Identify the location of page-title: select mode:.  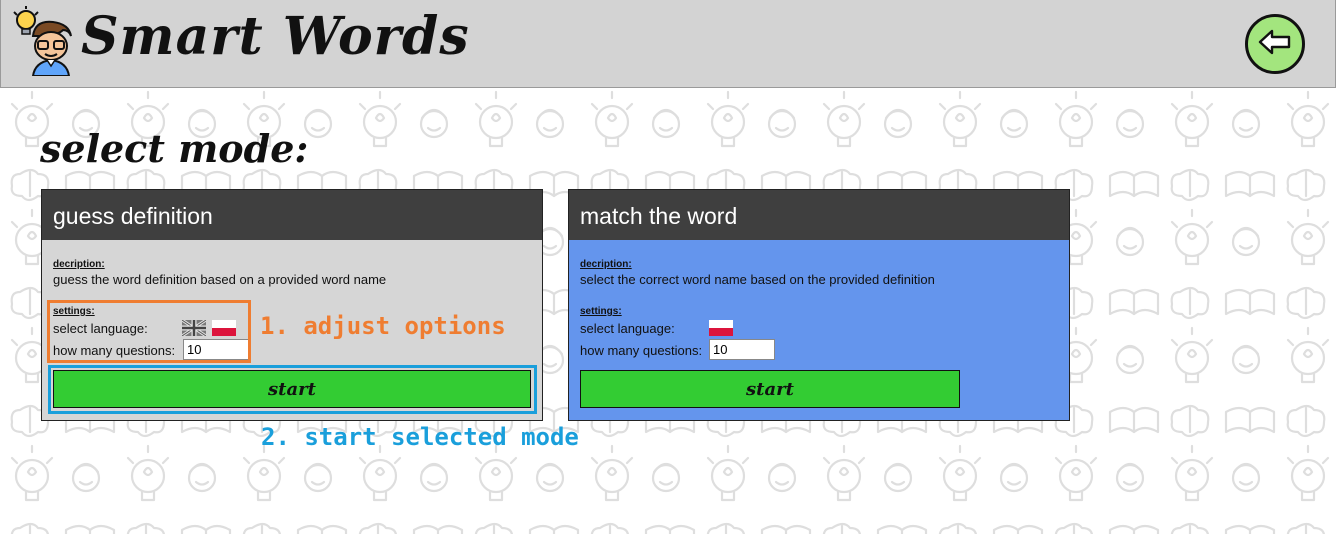
(174, 148).